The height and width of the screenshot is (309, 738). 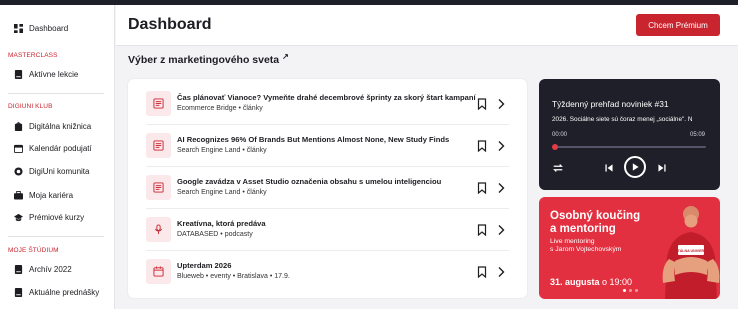 I want to click on shirt-logo-text: DIGITÁLNA UNIVERZITA, so click(x=691, y=250).